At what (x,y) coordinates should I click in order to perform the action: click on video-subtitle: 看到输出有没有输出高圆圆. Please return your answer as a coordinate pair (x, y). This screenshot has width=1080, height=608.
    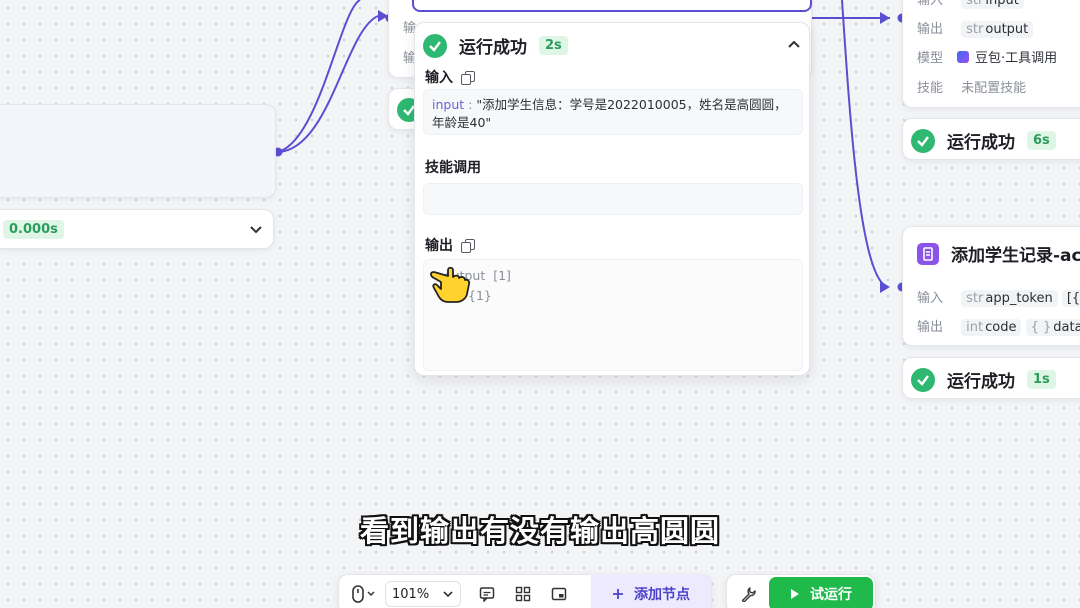
    Looking at the image, I should click on (539, 531).